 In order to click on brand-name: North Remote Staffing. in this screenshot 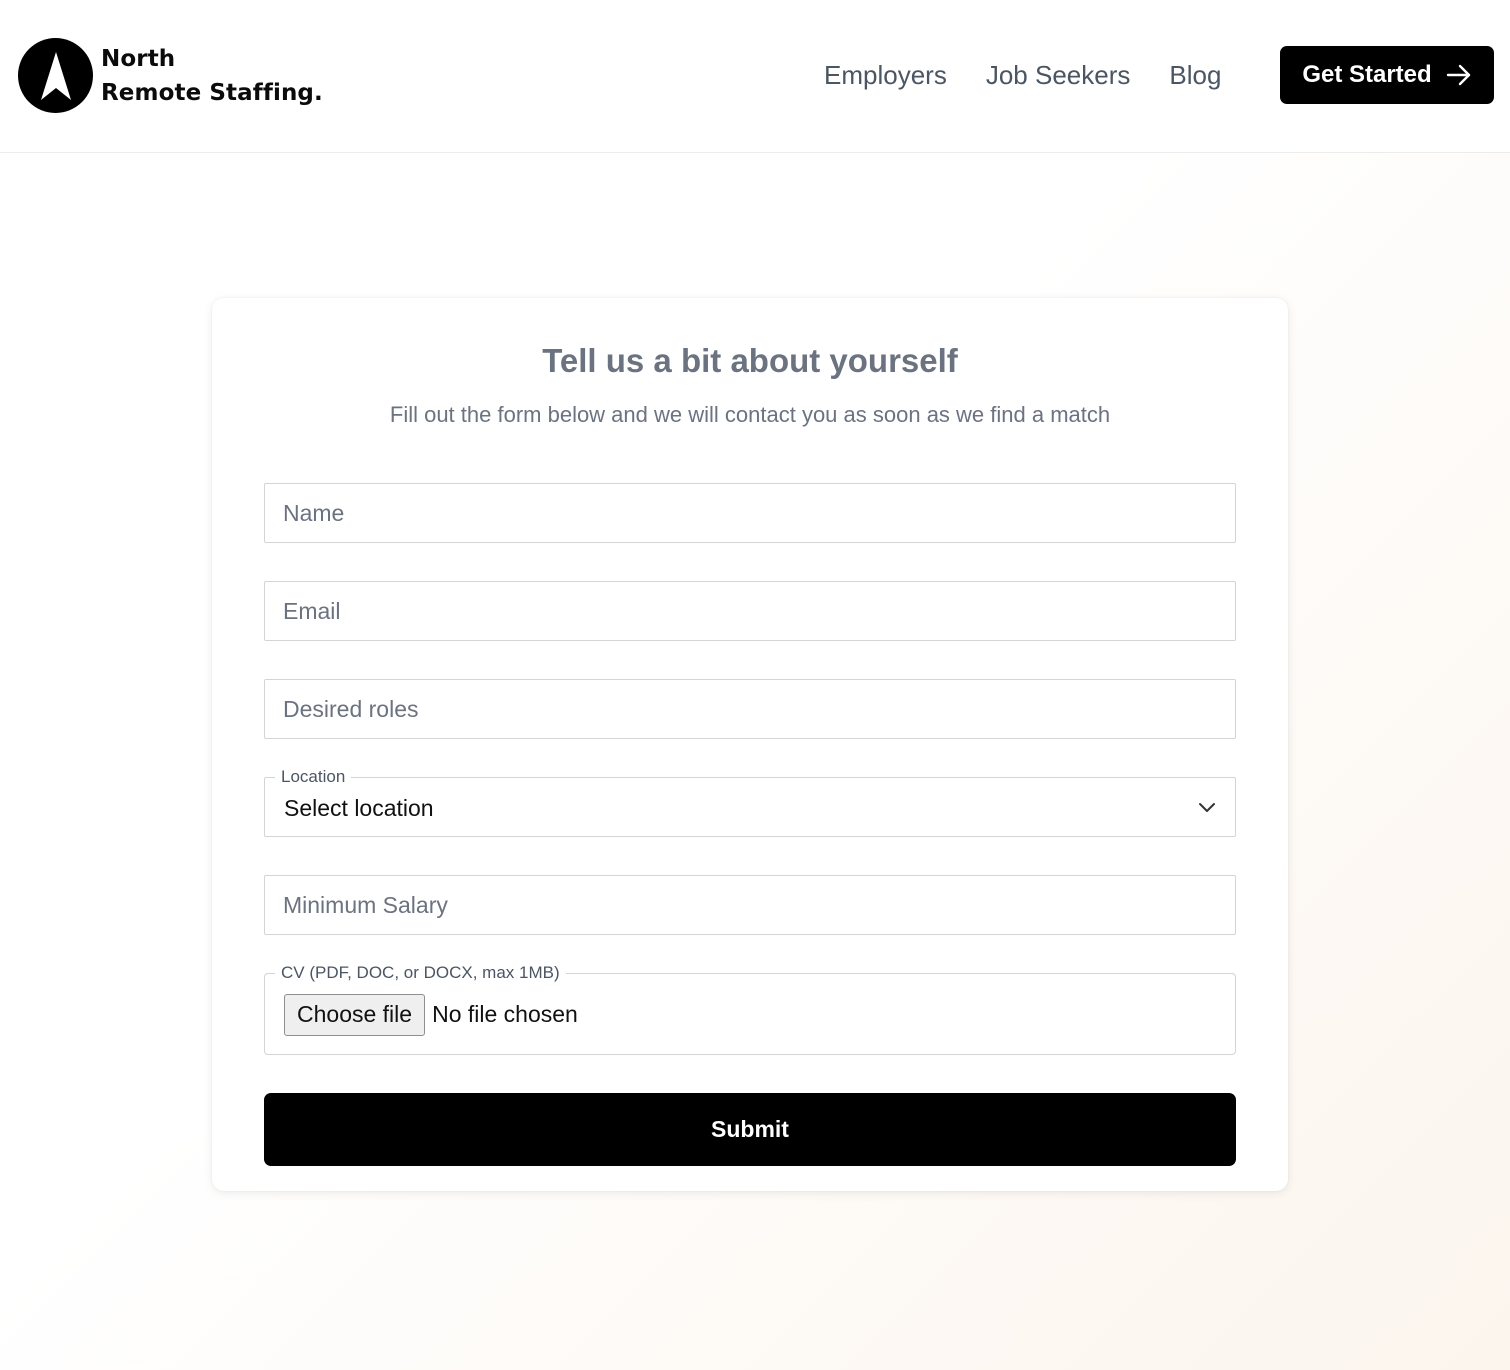, I will do `click(212, 76)`.